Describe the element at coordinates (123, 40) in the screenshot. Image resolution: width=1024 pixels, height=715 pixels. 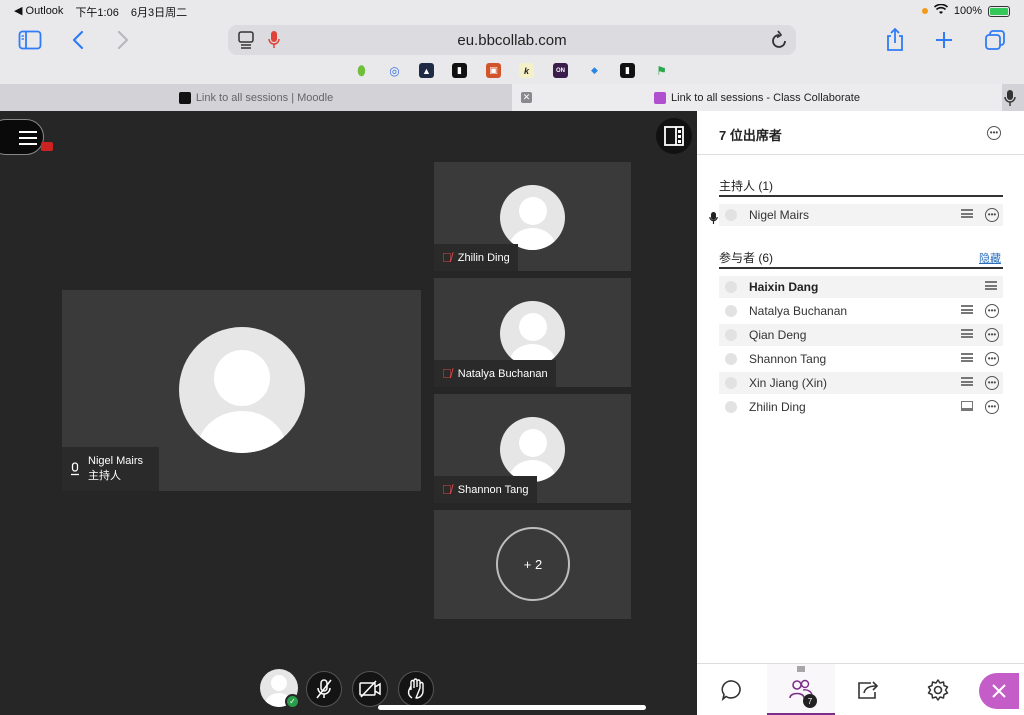
I see `forward-icon` at that location.